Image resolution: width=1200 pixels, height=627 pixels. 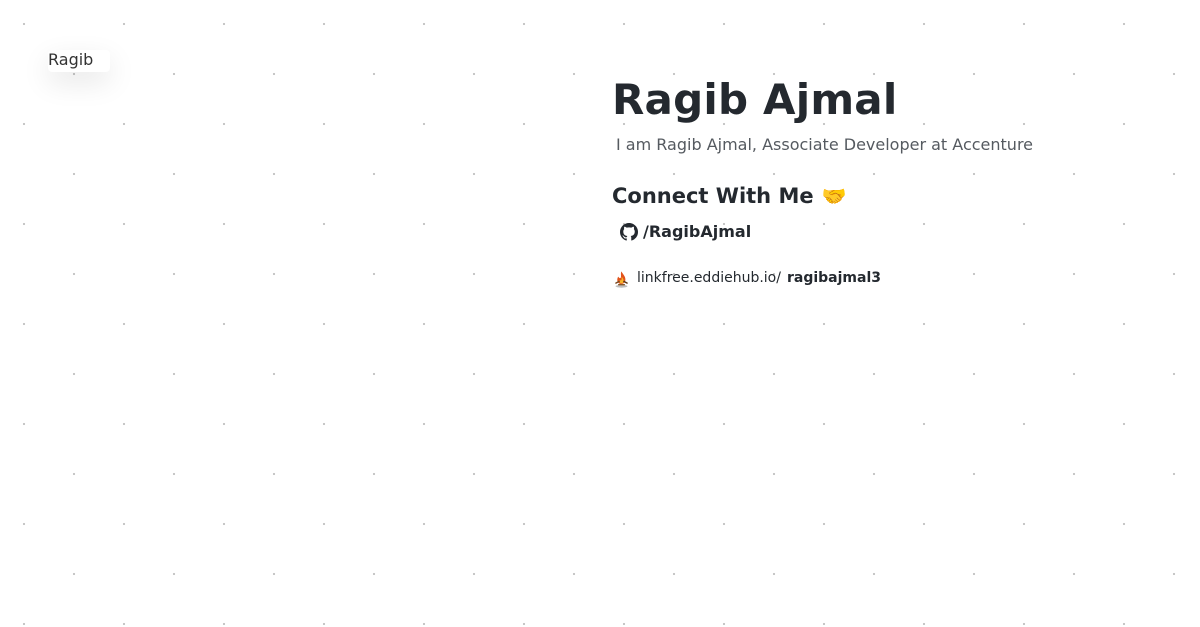 I want to click on linkfree-username: ragibajmal3, so click(x=833, y=277).